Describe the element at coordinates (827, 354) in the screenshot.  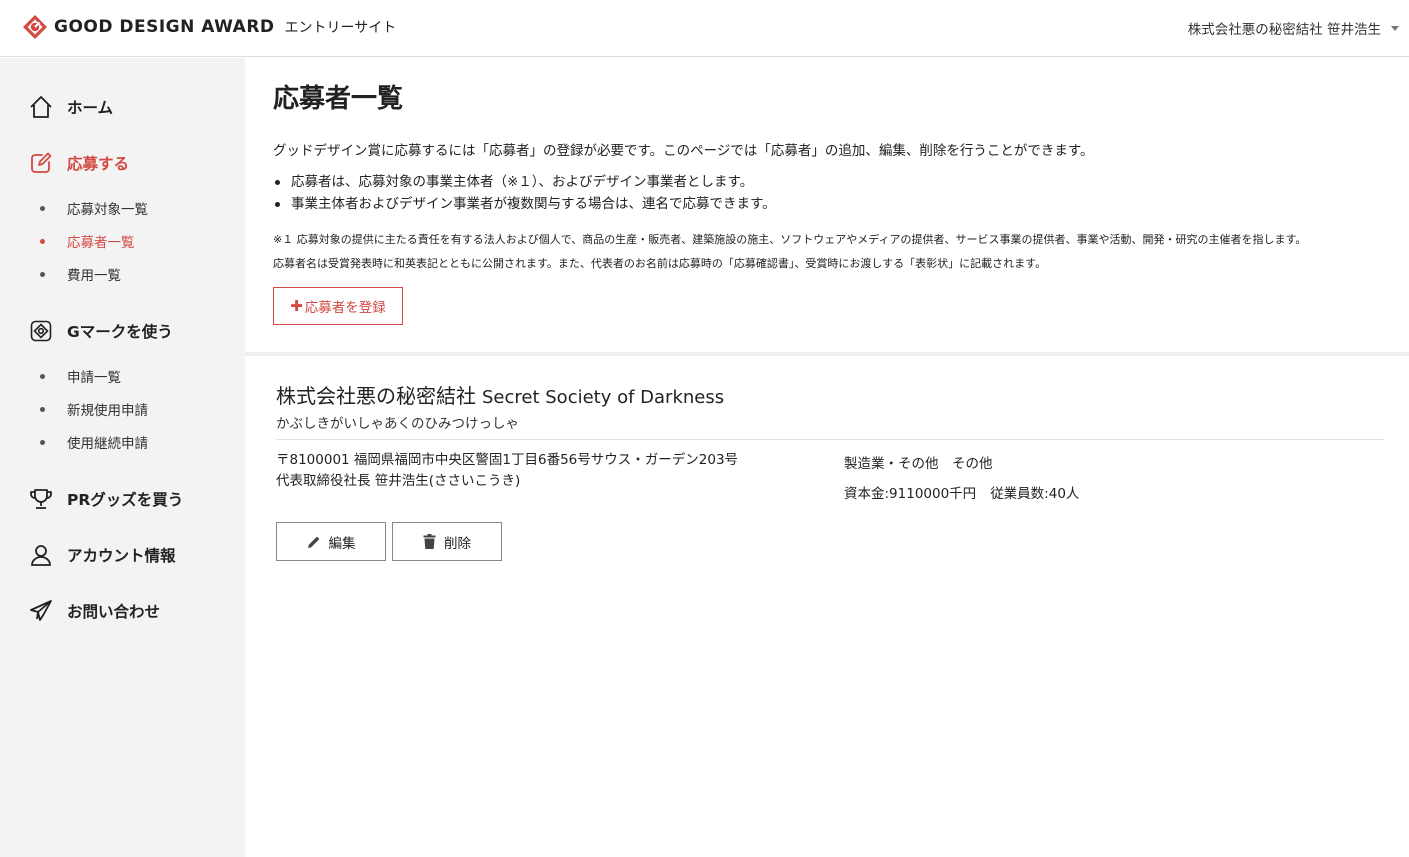
I see `section-divider` at that location.